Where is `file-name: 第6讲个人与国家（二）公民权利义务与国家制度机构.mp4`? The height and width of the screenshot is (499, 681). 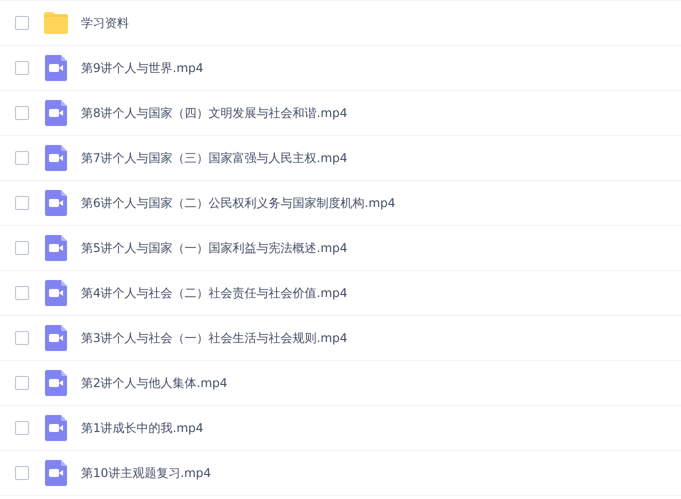
file-name: 第6讲个人与国家（二）公民权利义务与国家制度机构.mp4 is located at coordinates (238, 203).